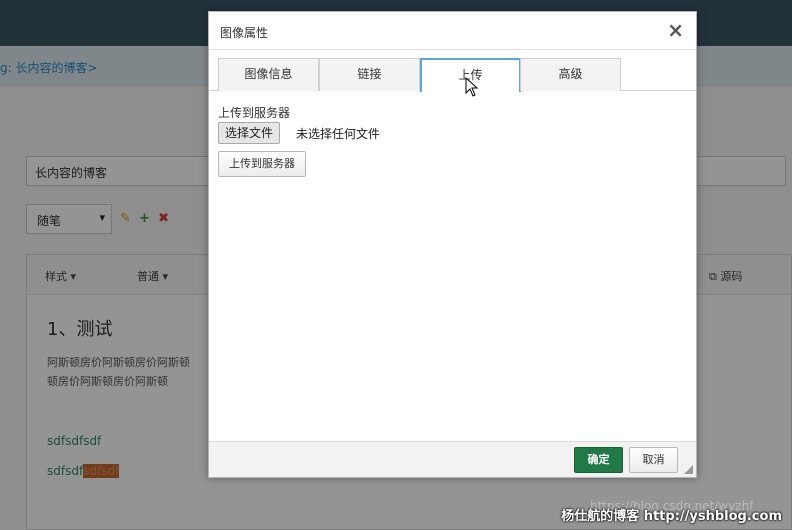 The height and width of the screenshot is (530, 792). Describe the element at coordinates (254, 113) in the screenshot. I see `upload-to-server-label: 上传到服务器` at that location.